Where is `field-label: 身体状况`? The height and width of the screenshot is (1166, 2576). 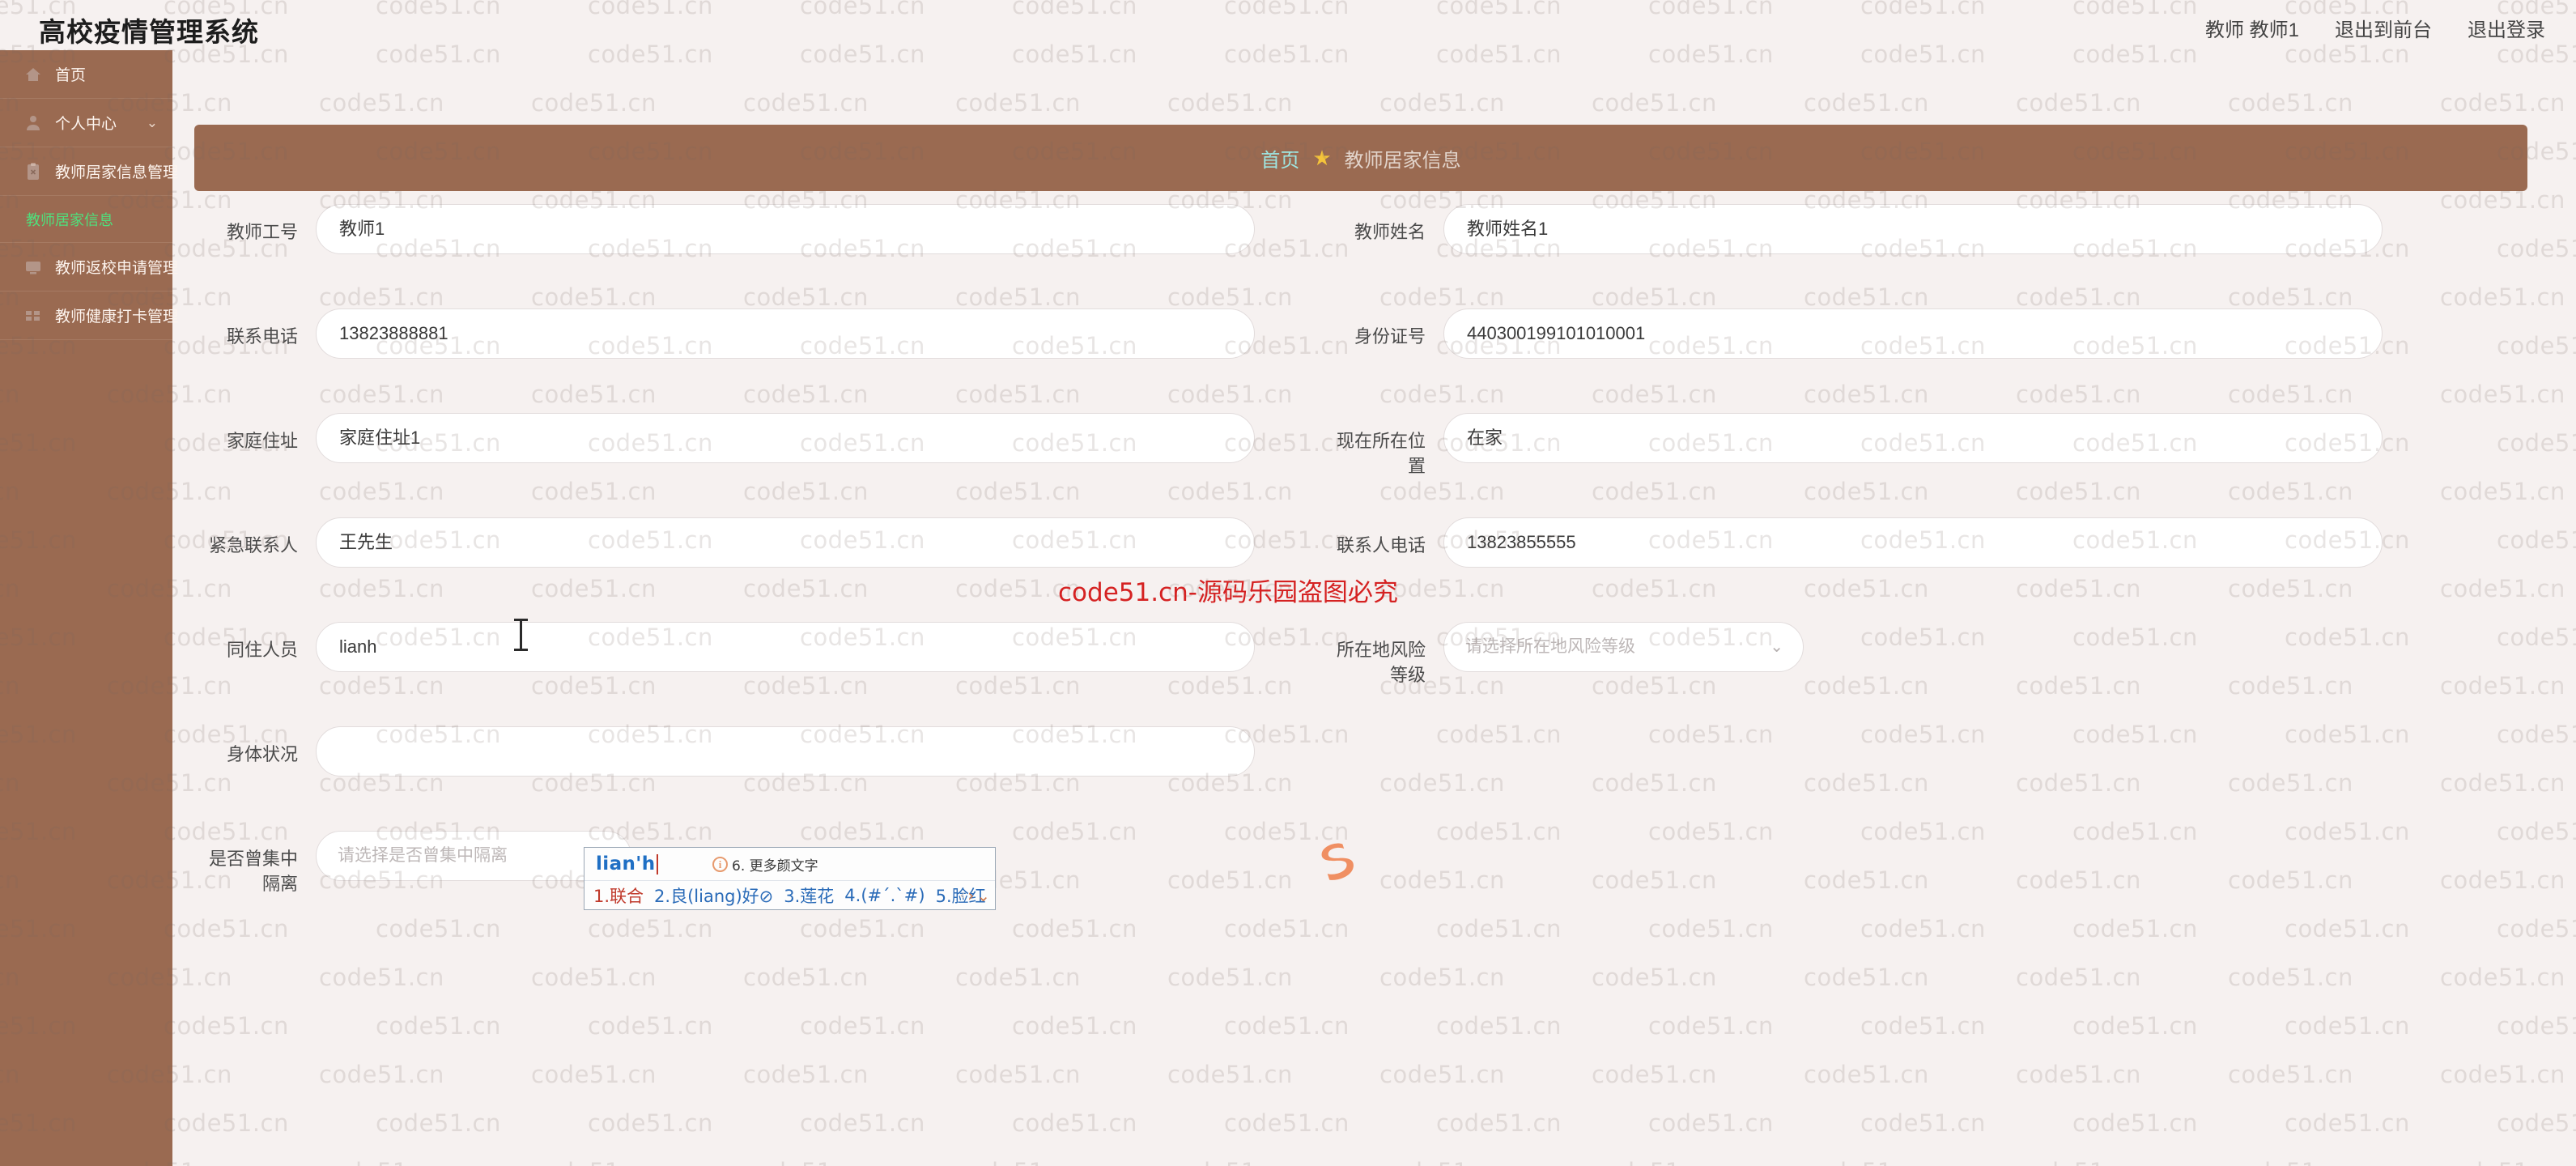 field-label: 身体状况 is located at coordinates (262, 754).